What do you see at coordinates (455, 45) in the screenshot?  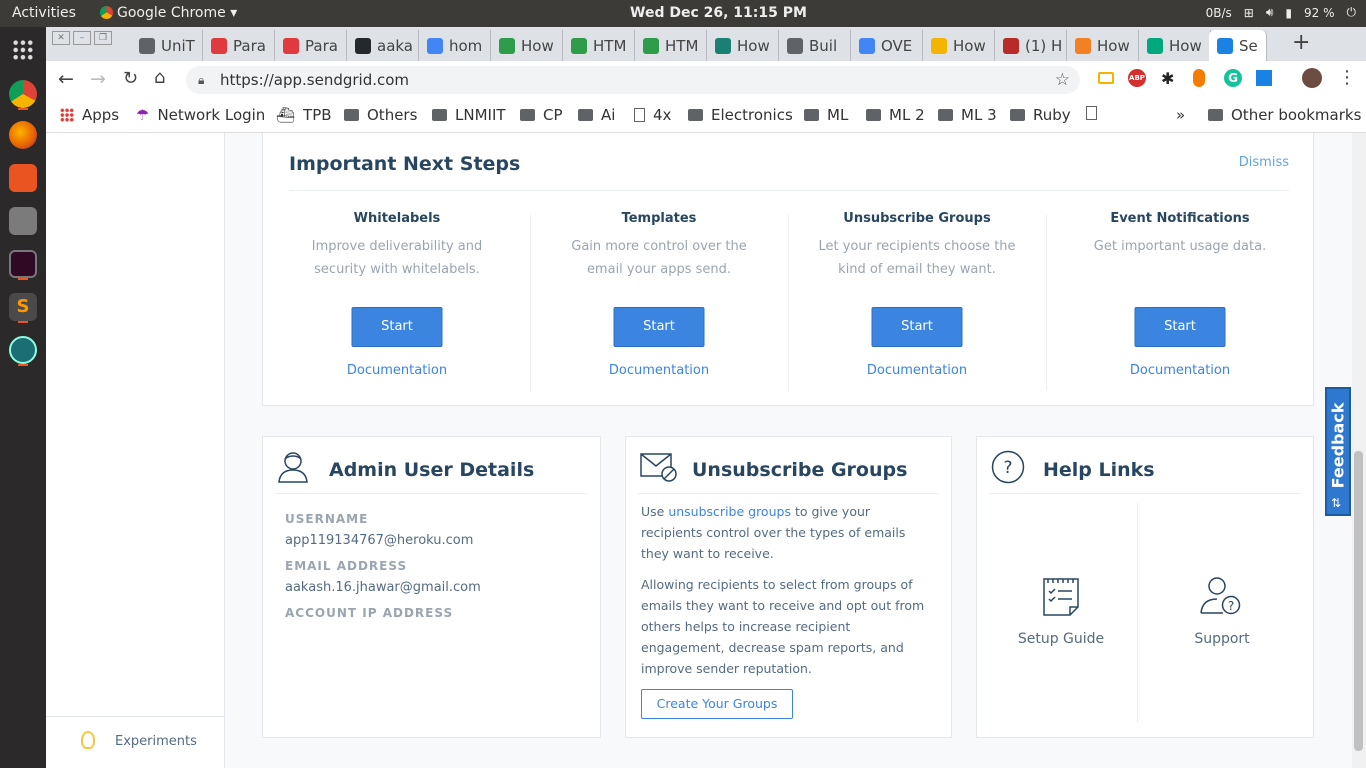 I see `tab: hom` at bounding box center [455, 45].